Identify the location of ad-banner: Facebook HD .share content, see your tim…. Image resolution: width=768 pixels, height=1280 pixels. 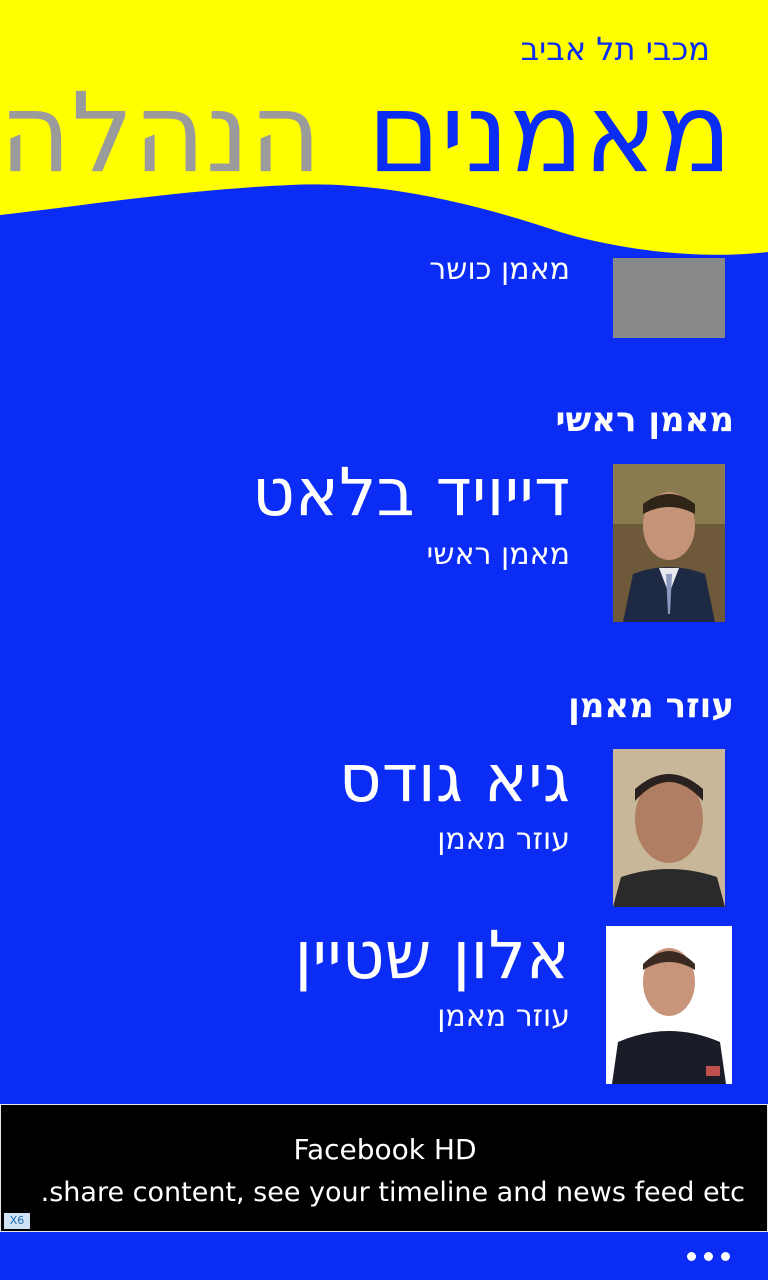
(384, 1168).